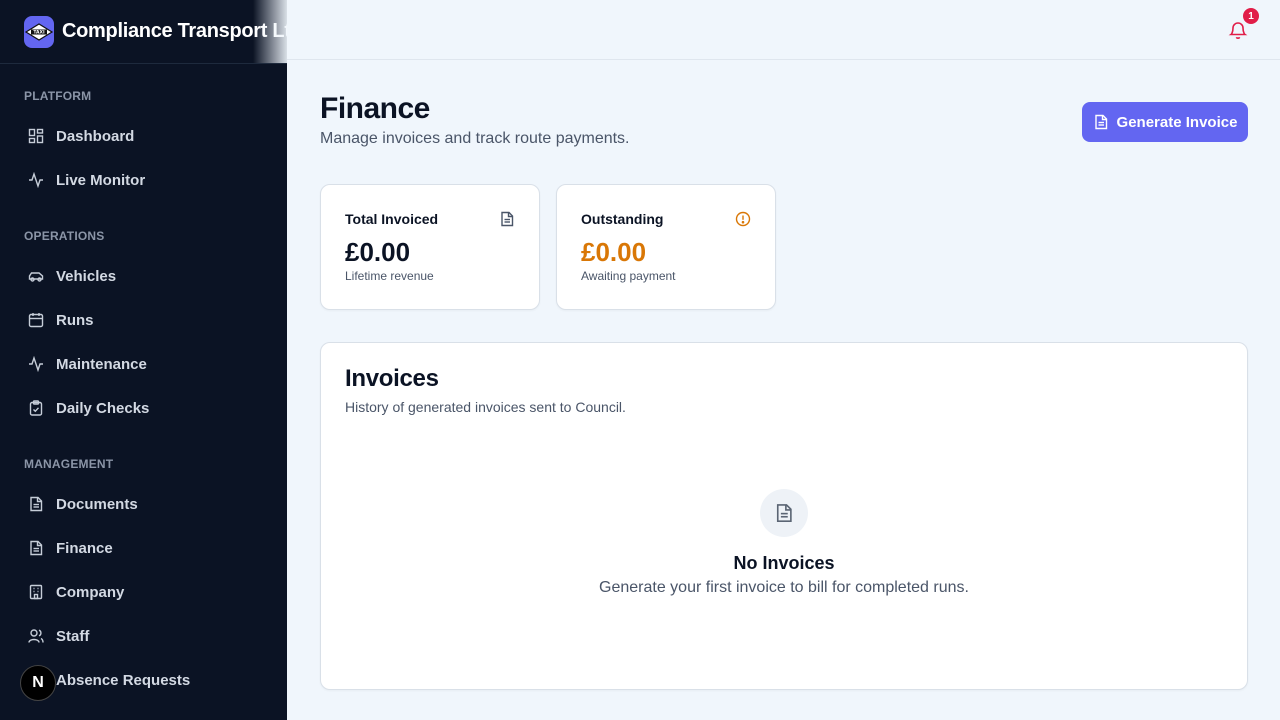  I want to click on invoices-title: Invoices, so click(392, 378).